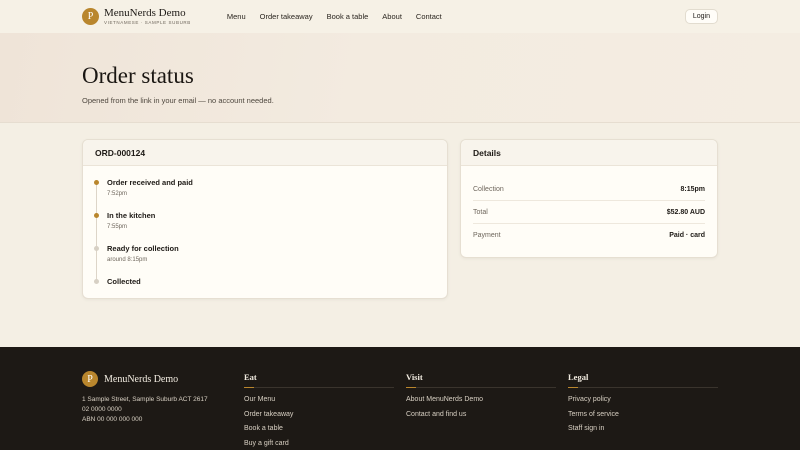  I want to click on footer-column-heading: Legal, so click(643, 380).